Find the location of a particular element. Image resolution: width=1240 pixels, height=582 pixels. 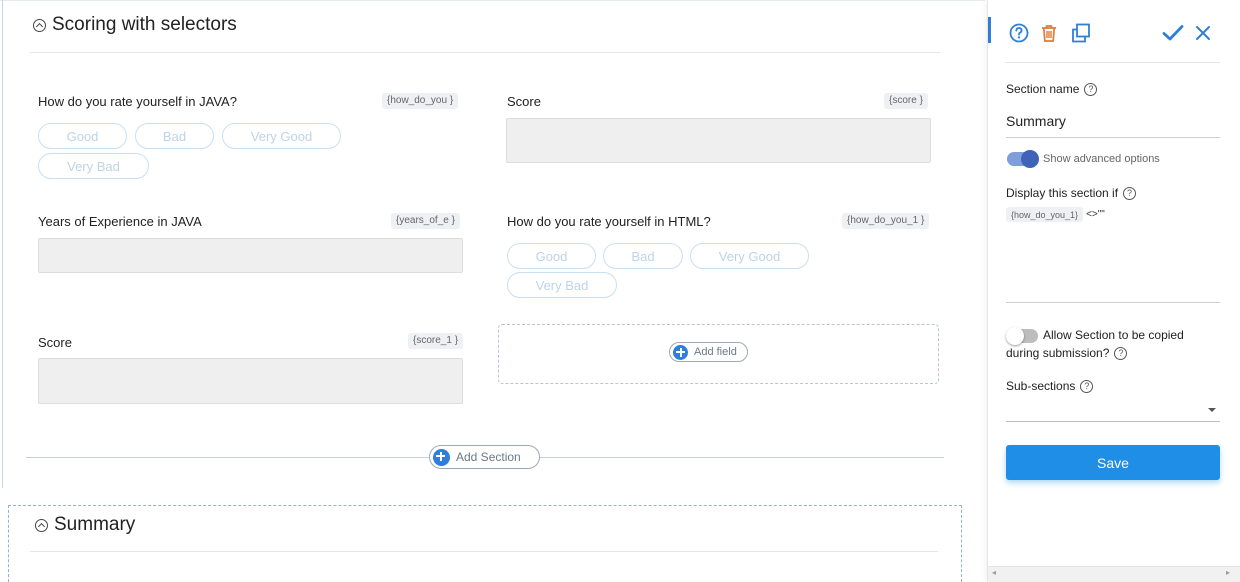

field-key-tag: {score } is located at coordinates (906, 101).